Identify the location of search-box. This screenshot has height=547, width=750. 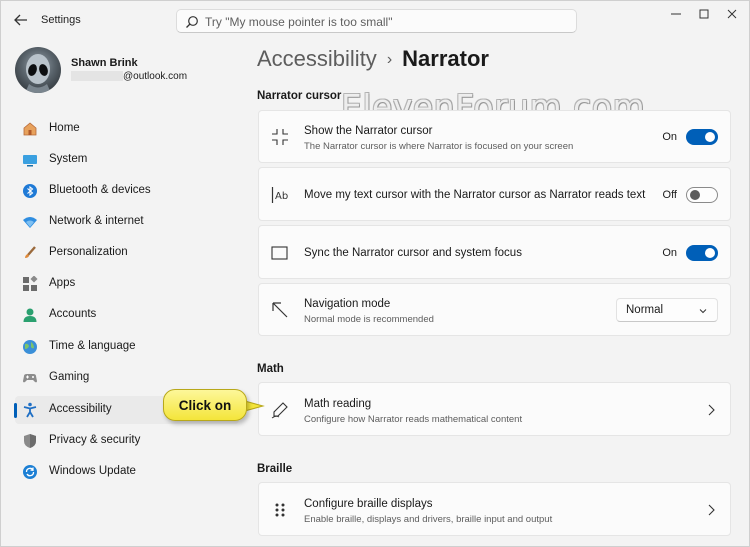
(376, 21).